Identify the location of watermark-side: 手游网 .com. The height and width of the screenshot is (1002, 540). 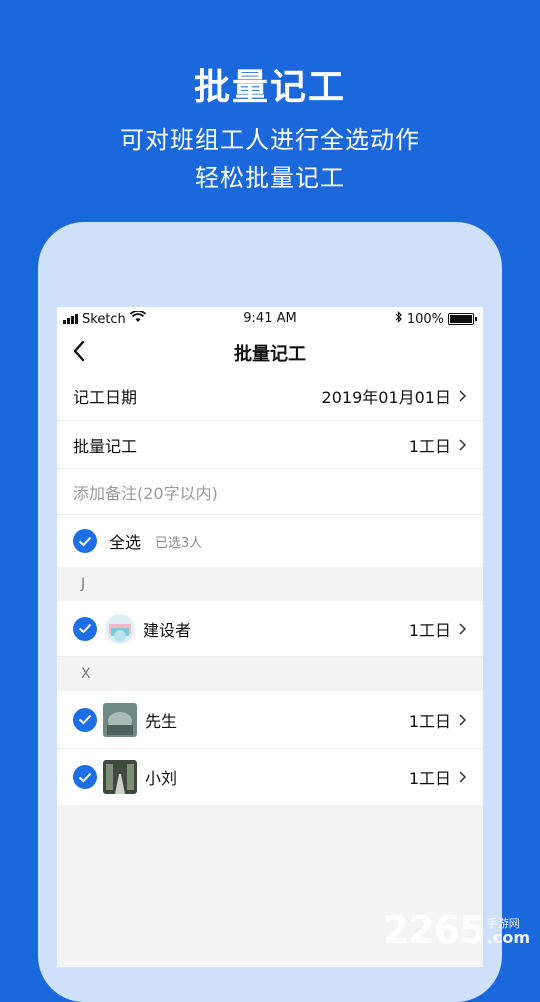
(508, 932).